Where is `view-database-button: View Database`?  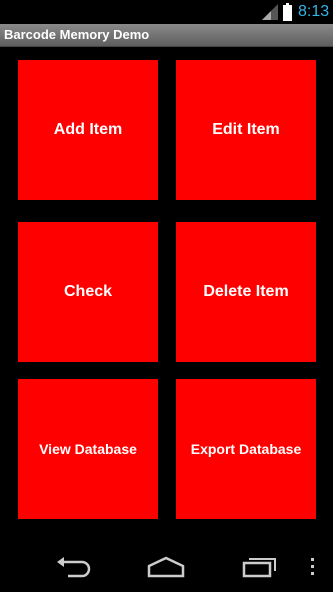
view-database-button: View Database is located at coordinates (88, 449).